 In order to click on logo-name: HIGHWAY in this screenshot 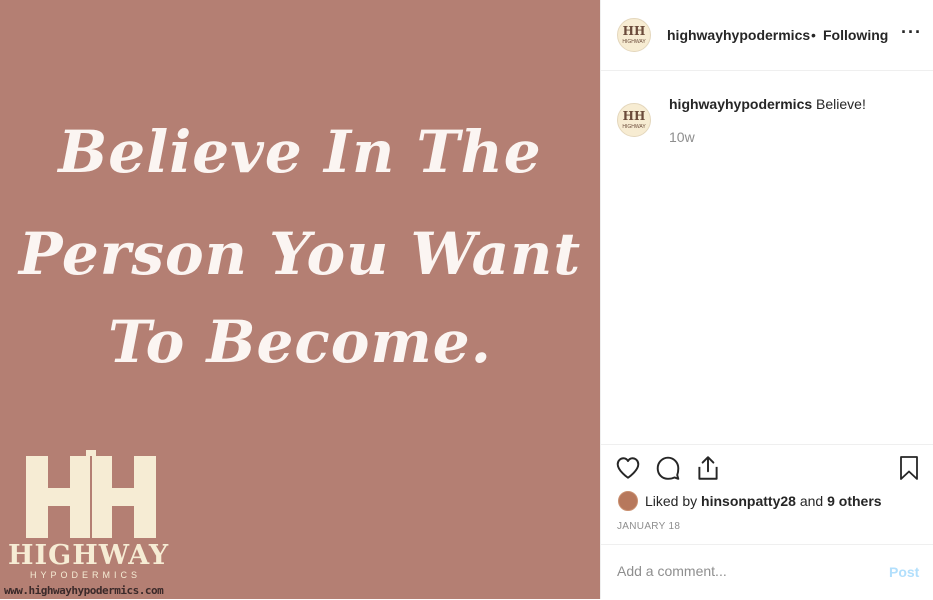, I will do `click(89, 555)`.